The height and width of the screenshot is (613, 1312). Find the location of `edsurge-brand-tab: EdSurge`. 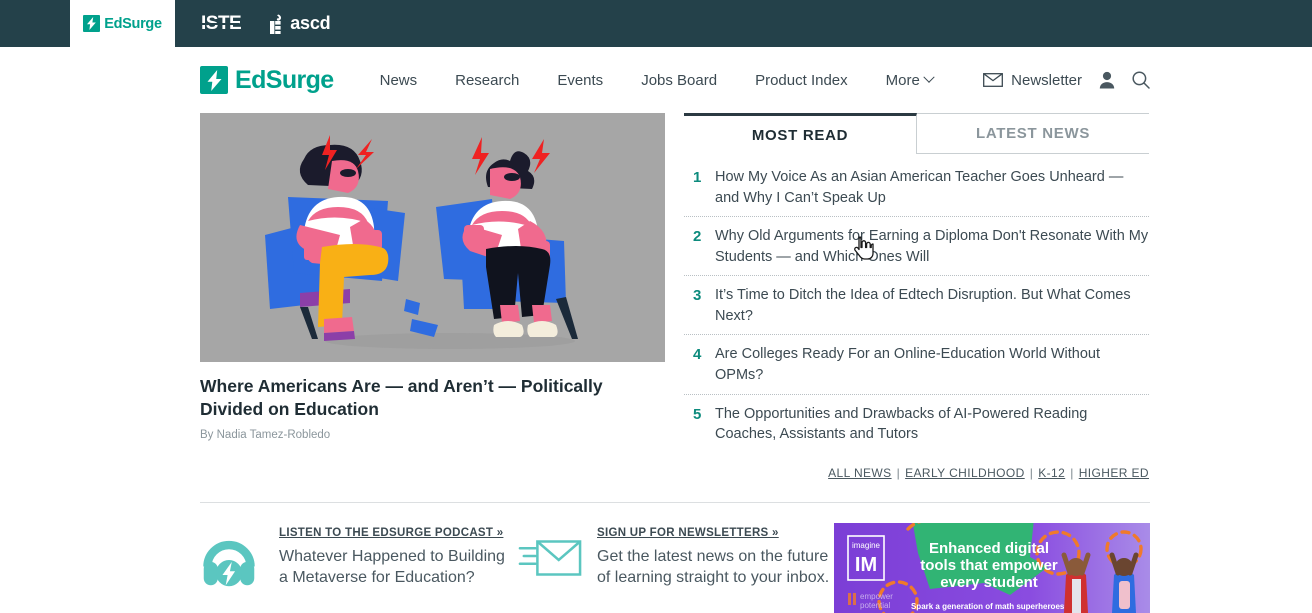

edsurge-brand-tab: EdSurge is located at coordinates (122, 23).